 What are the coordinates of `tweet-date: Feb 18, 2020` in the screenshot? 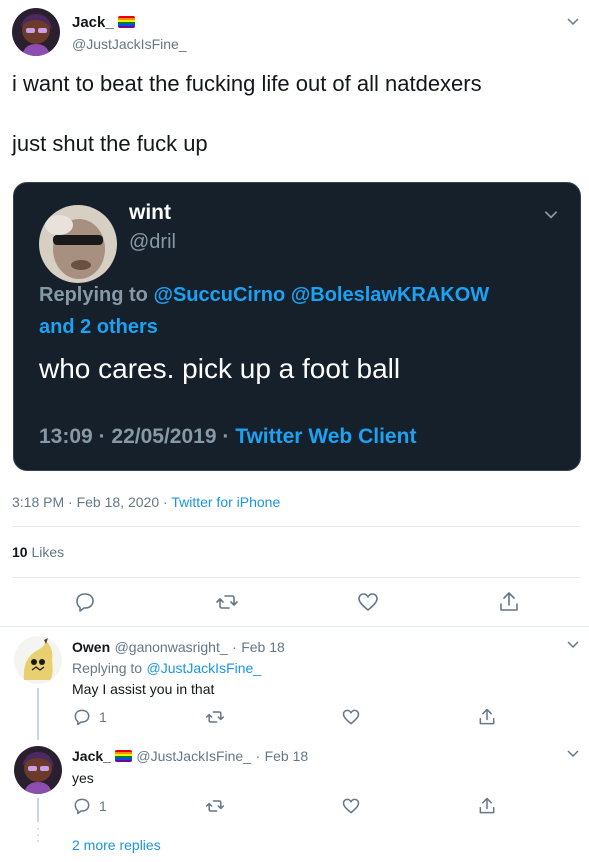 It's located at (118, 502).